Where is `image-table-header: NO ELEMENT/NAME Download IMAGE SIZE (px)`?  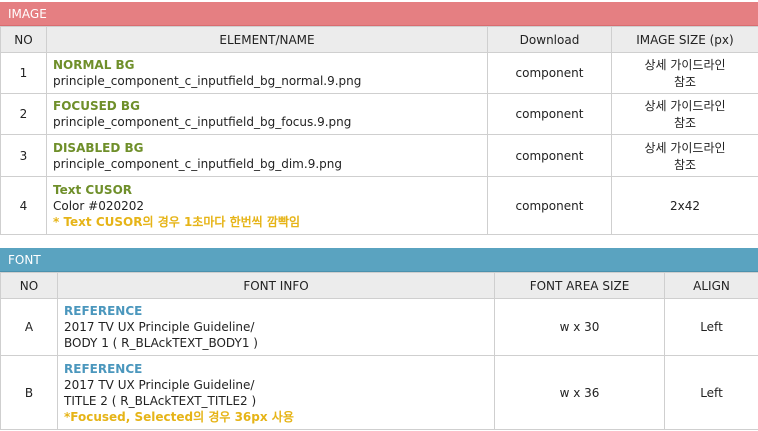
image-table-header: NO ELEMENT/NAME Download IMAGE SIZE (px) is located at coordinates (379, 39).